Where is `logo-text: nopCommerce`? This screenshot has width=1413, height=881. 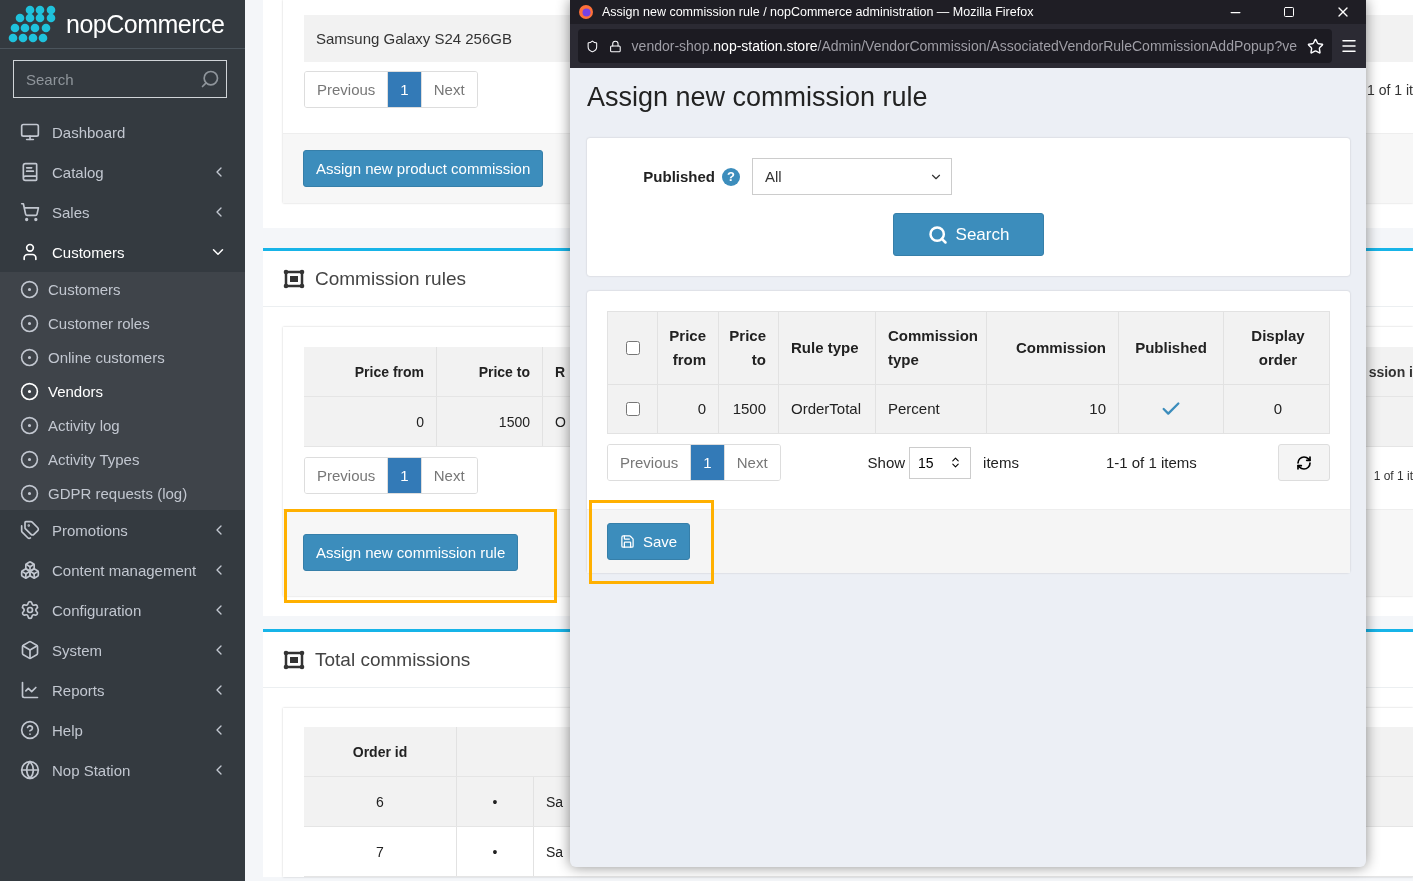 logo-text: nopCommerce is located at coordinates (145, 24).